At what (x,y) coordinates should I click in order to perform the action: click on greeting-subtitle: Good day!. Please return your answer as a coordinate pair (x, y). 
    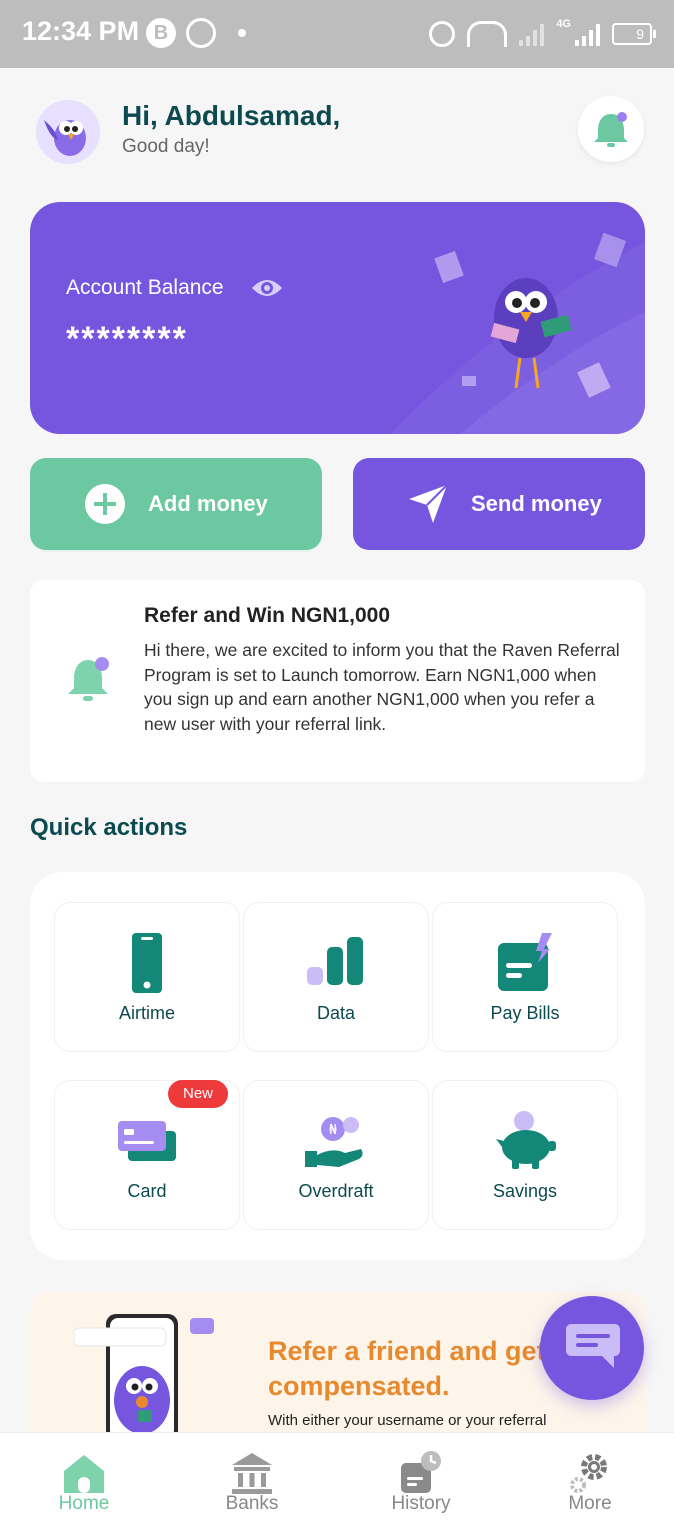
    Looking at the image, I should click on (166, 146).